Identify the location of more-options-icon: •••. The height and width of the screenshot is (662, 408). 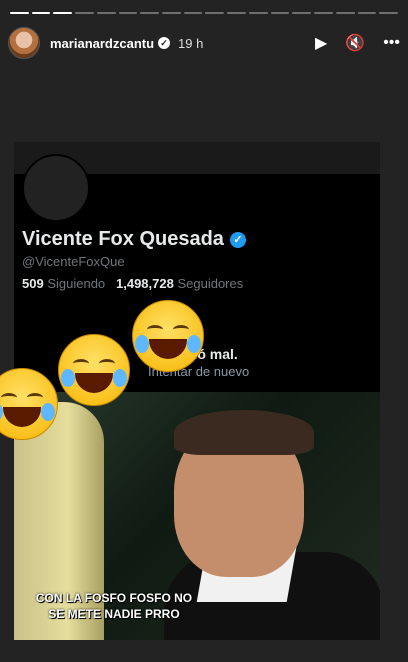
(391, 43).